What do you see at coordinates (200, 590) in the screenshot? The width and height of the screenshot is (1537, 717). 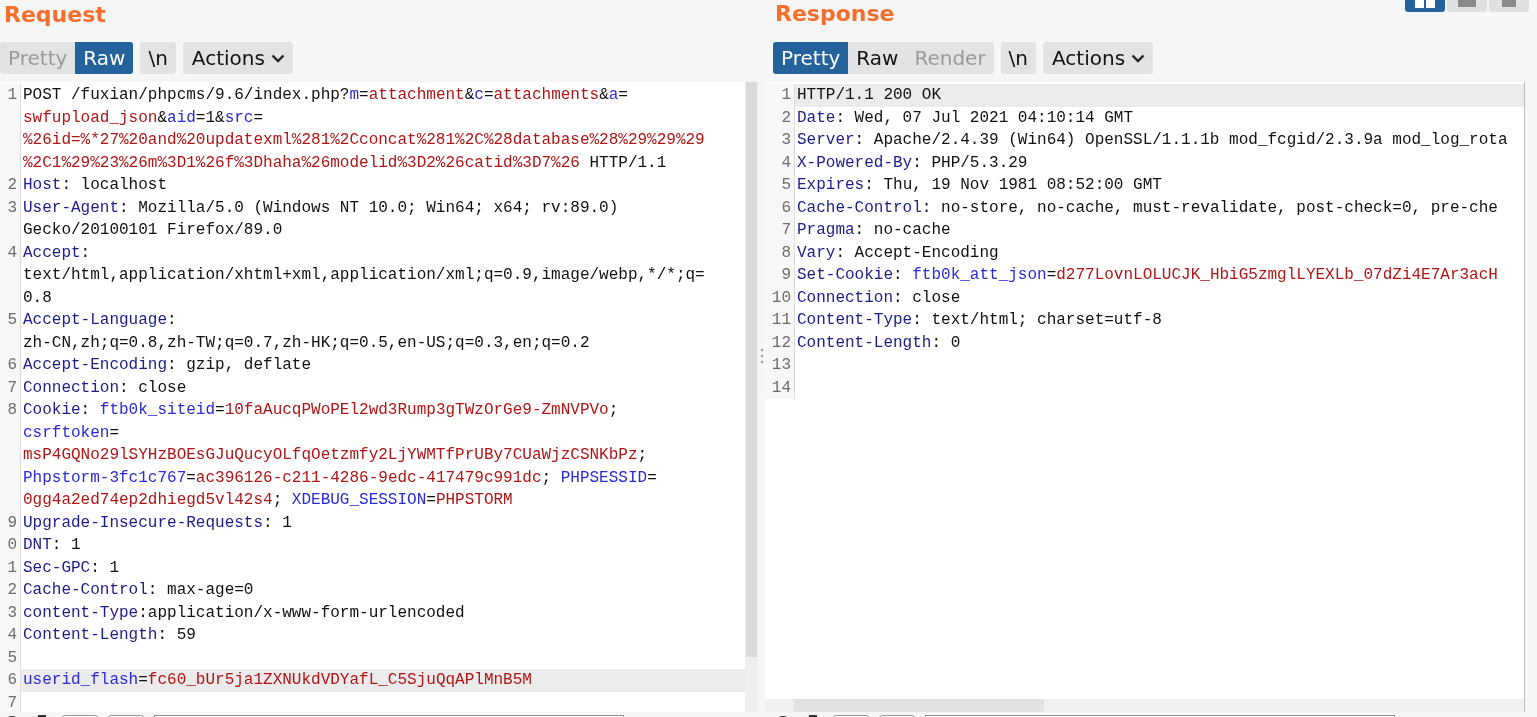 I see `code-text: : max-age=0` at bounding box center [200, 590].